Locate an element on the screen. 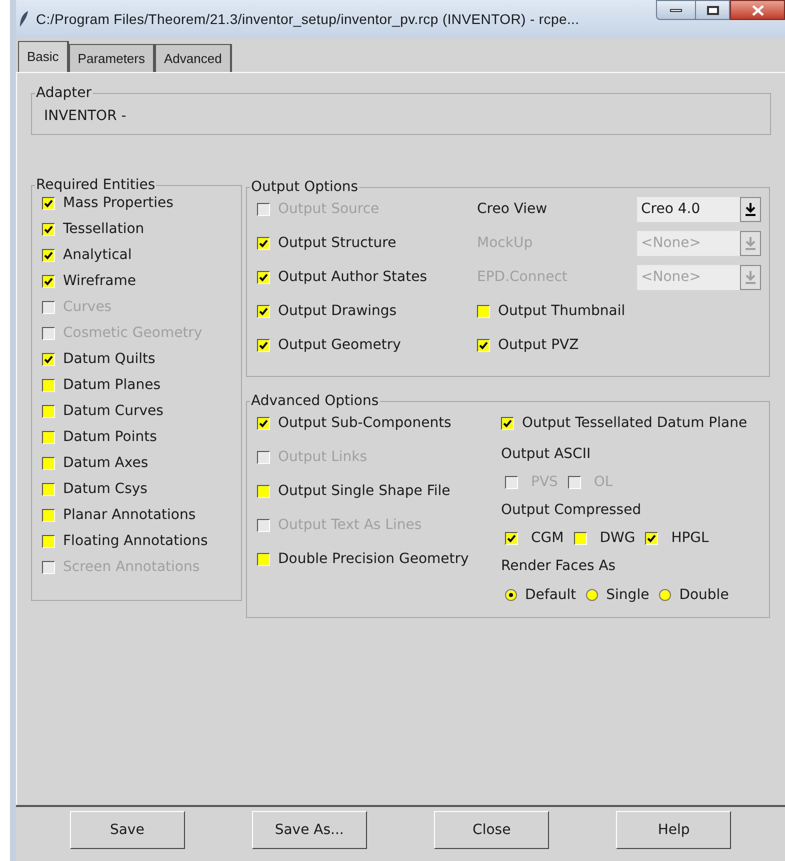 Image resolution: width=785 pixels, height=861 pixels. group-title: Adapter is located at coordinates (64, 93).